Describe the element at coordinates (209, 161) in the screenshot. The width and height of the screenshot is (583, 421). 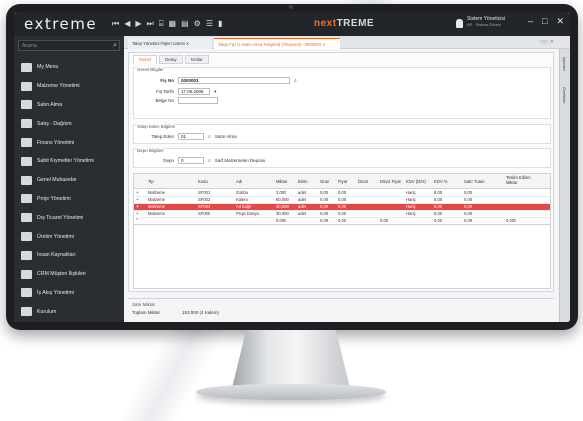
I see `depo-lookup-icon: ⌕` at that location.